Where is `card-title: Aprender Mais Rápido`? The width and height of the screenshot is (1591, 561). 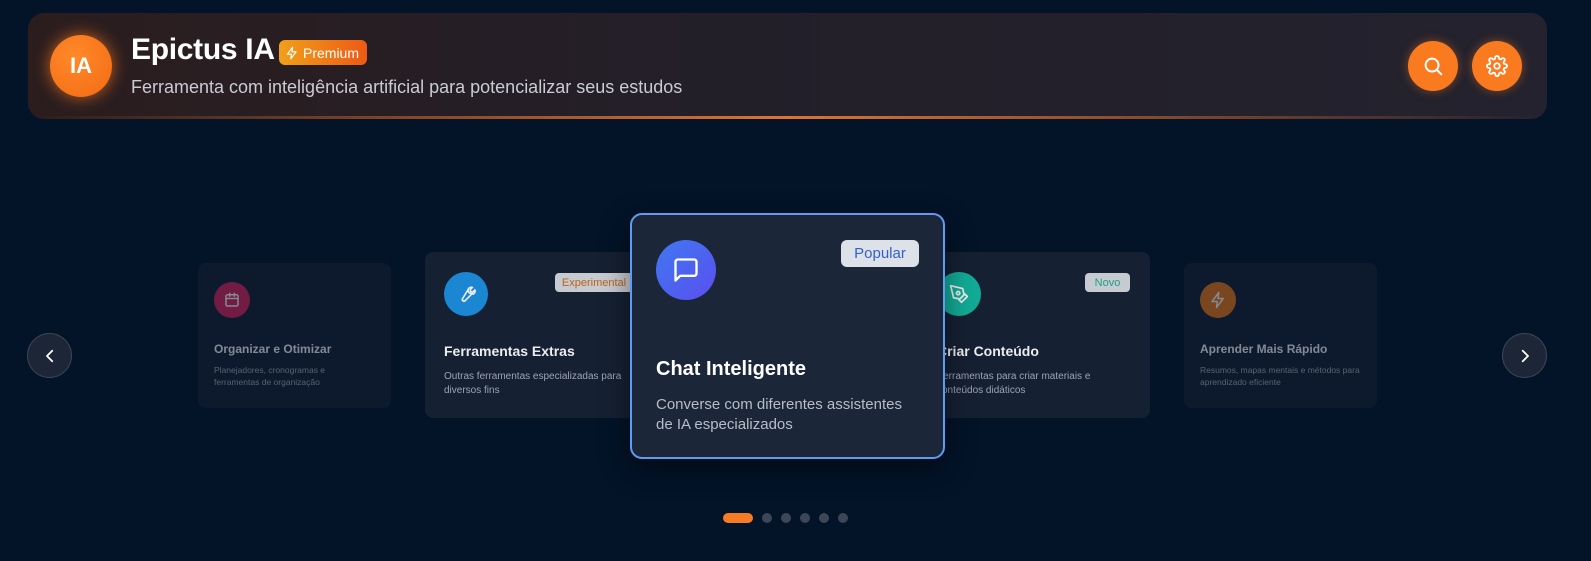 card-title: Aprender Mais Rápido is located at coordinates (1264, 349).